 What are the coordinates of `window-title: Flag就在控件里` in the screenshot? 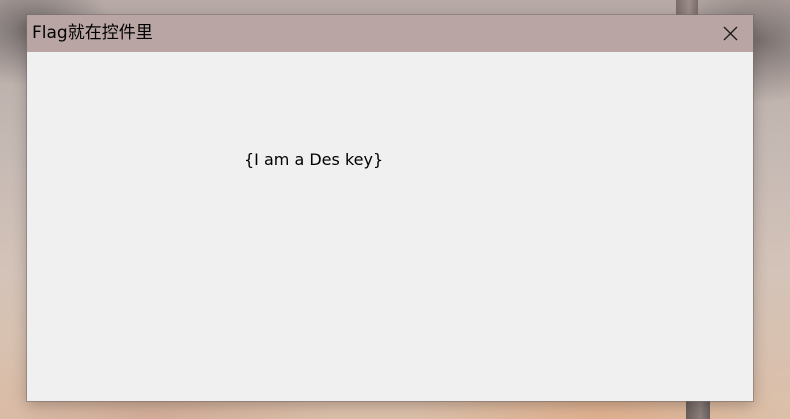 It's located at (92, 33).